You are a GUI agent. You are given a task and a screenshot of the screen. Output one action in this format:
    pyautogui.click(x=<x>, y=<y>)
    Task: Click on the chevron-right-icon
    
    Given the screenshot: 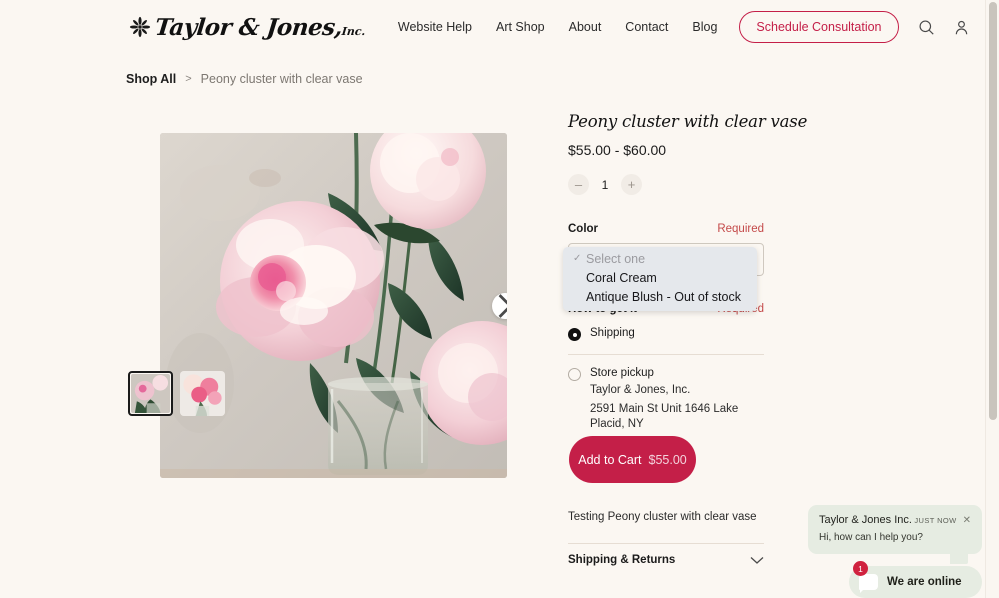 What is the action you would take?
    pyautogui.click(x=502, y=305)
    